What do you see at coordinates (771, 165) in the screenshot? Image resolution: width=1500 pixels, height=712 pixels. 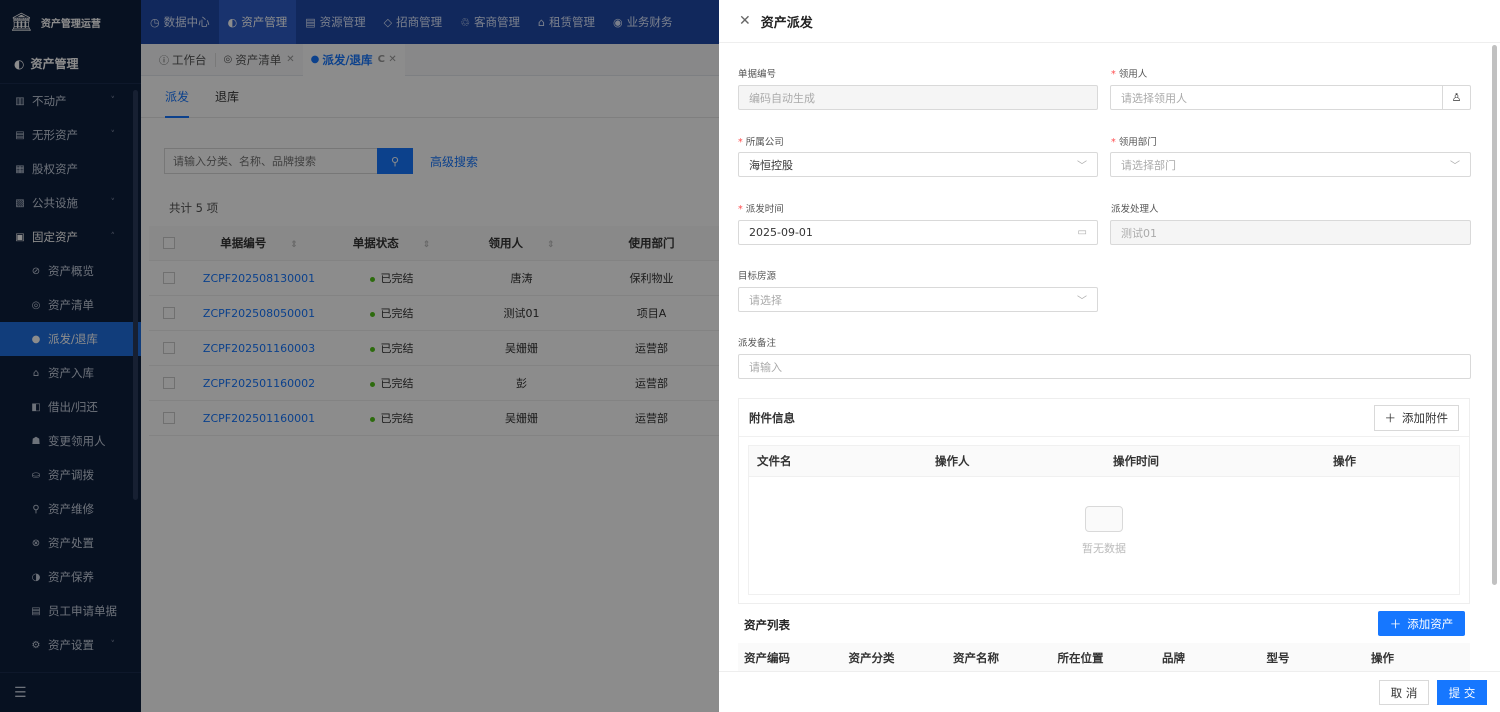 I see `company-value: 海恒控股` at bounding box center [771, 165].